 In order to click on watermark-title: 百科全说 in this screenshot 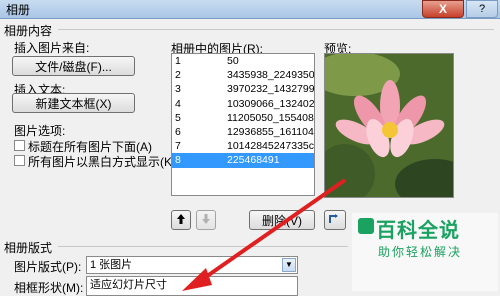, I will do `click(418, 231)`.